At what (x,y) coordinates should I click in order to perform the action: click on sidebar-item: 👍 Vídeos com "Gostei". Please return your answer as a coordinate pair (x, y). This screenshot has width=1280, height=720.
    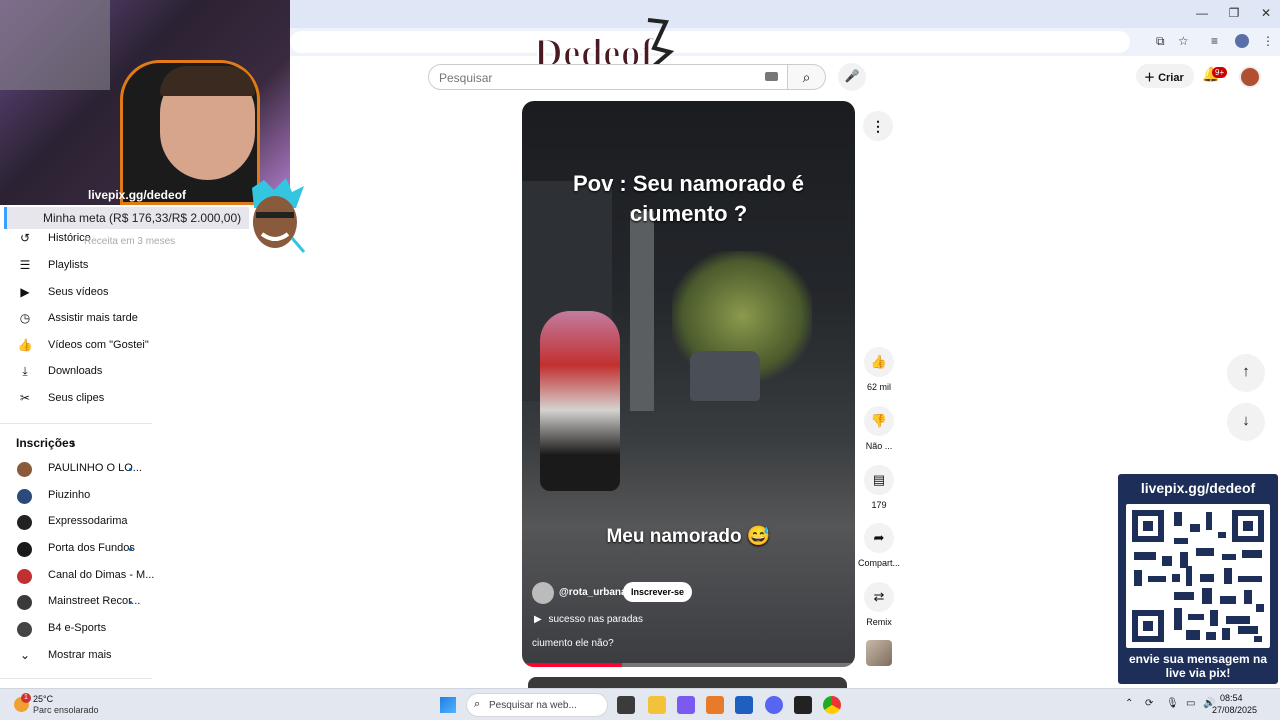
    Looking at the image, I should click on (75, 346).